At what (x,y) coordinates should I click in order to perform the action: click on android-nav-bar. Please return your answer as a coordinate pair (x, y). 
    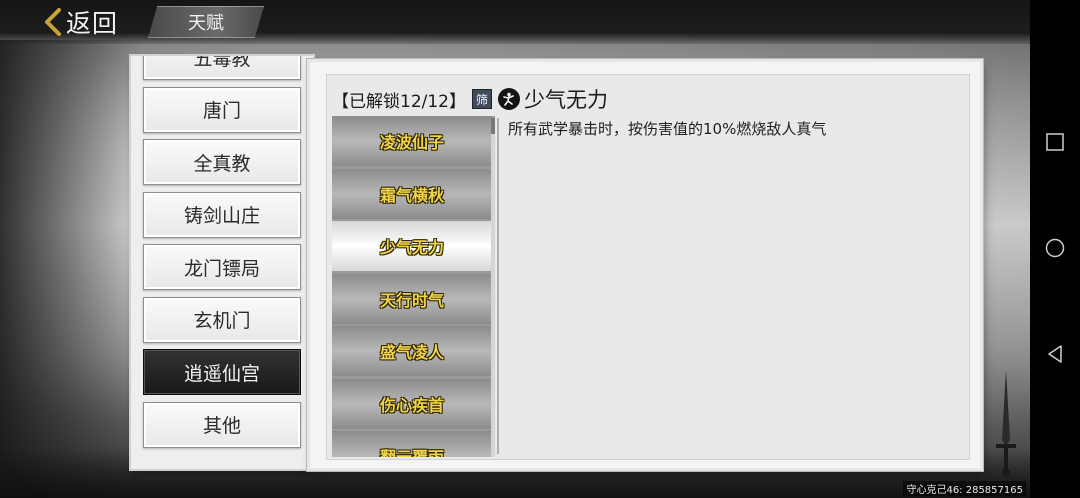
    Looking at the image, I should click on (1055, 249).